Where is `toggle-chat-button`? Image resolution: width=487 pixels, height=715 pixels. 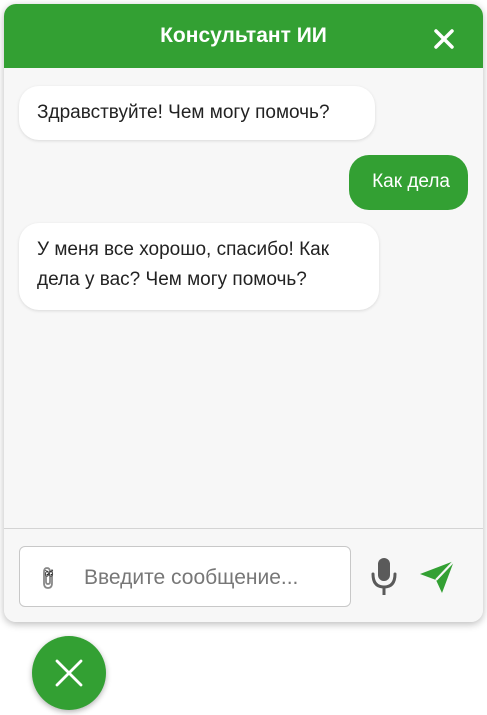
toggle-chat-button is located at coordinates (69, 673).